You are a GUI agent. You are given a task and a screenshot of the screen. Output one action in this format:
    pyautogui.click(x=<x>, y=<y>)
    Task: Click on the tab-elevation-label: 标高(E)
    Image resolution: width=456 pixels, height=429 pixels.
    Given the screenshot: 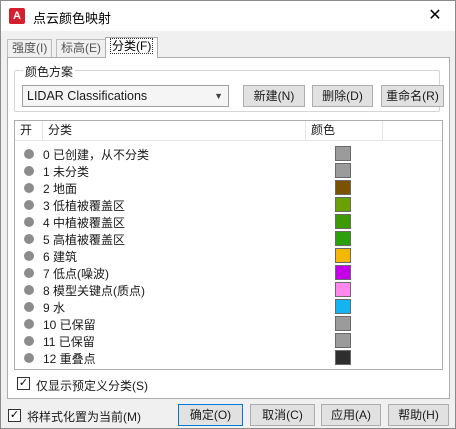 What is the action you would take?
    pyautogui.click(x=81, y=48)
    